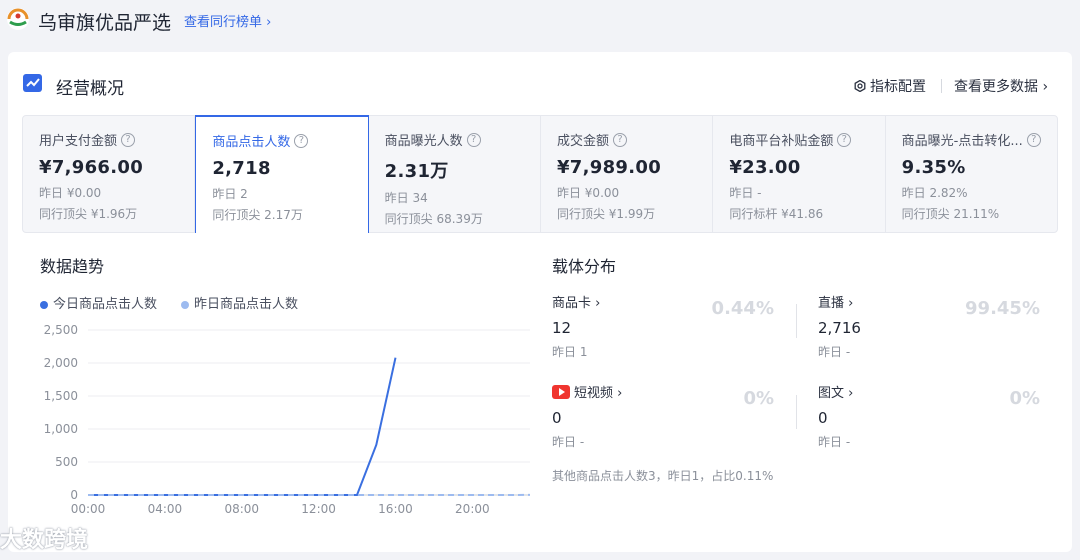  I want to click on metric-config-button: 指标配置, so click(890, 86).